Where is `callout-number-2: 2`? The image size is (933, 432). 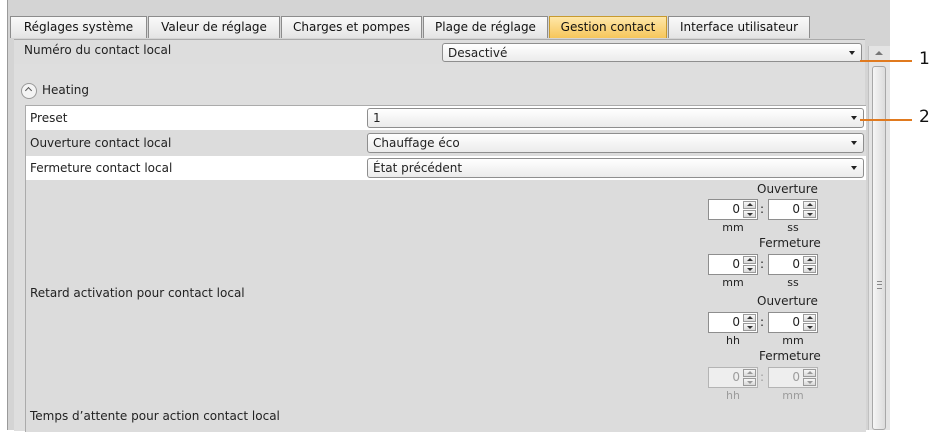 callout-number-2: 2 is located at coordinates (924, 117).